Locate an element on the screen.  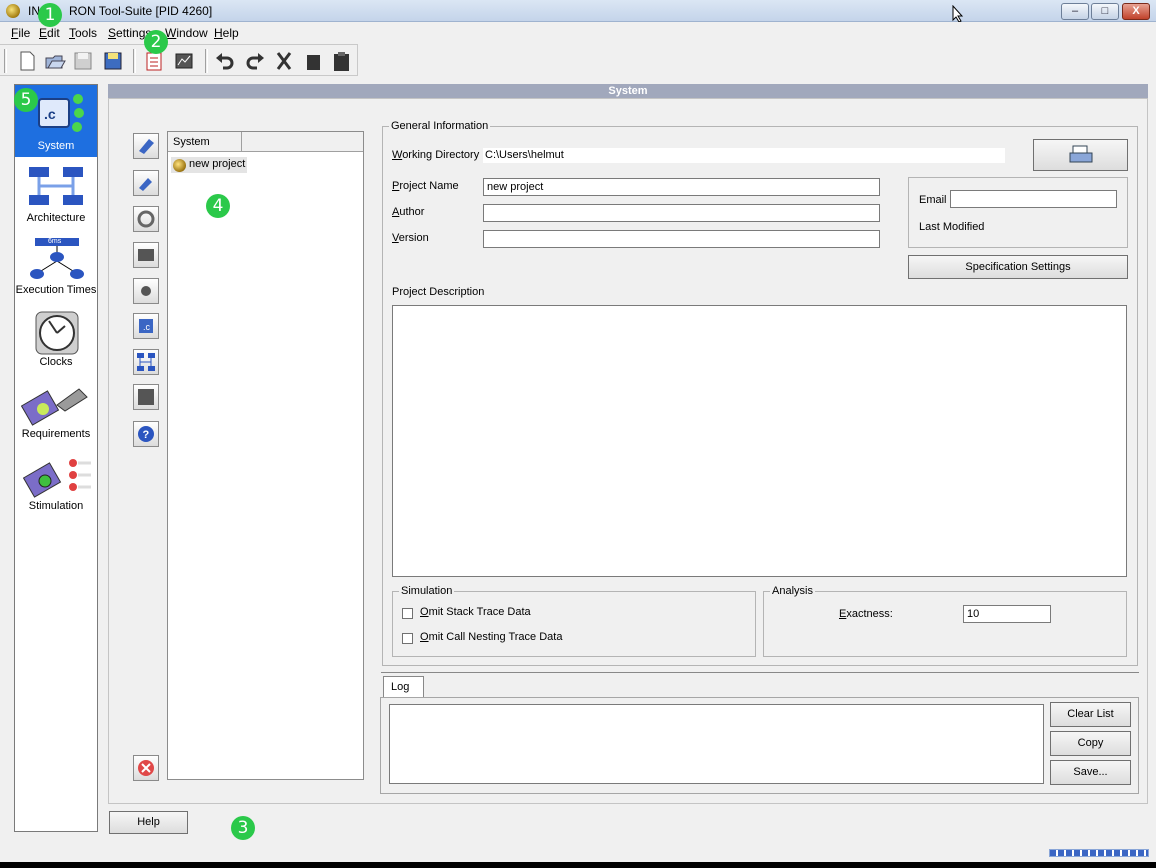
print-button is located at coordinates (1080, 155).